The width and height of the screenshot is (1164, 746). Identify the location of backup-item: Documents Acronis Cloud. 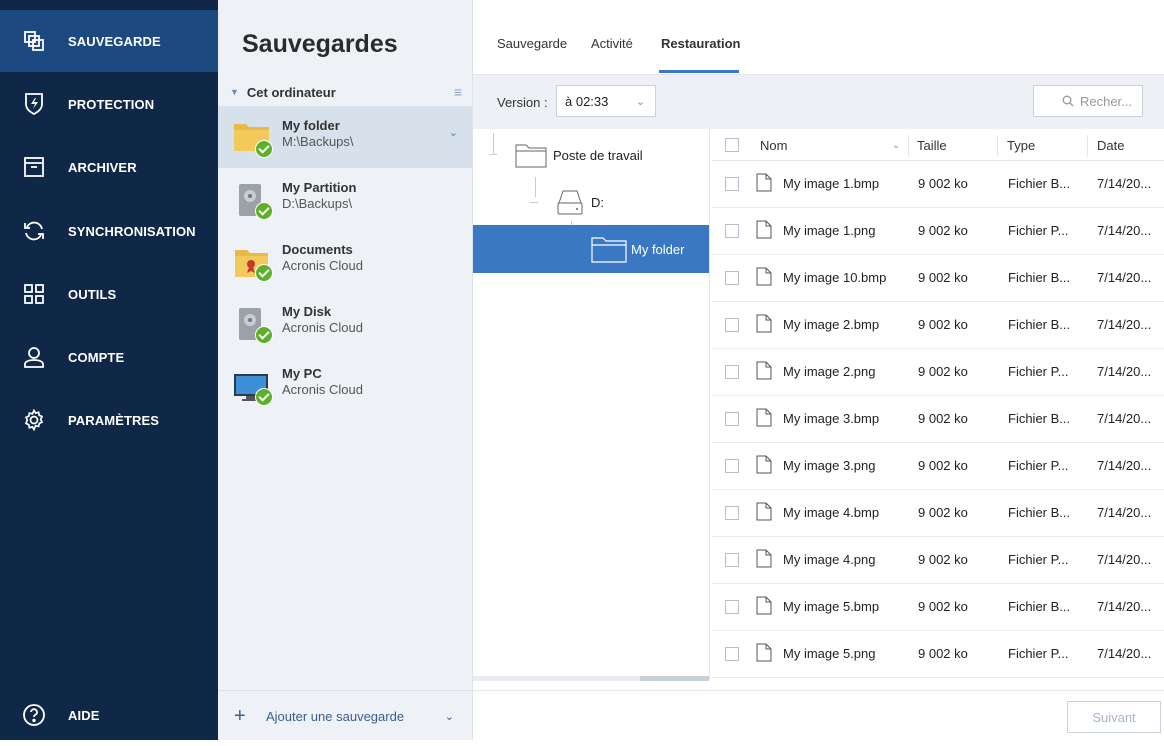
(345, 261).